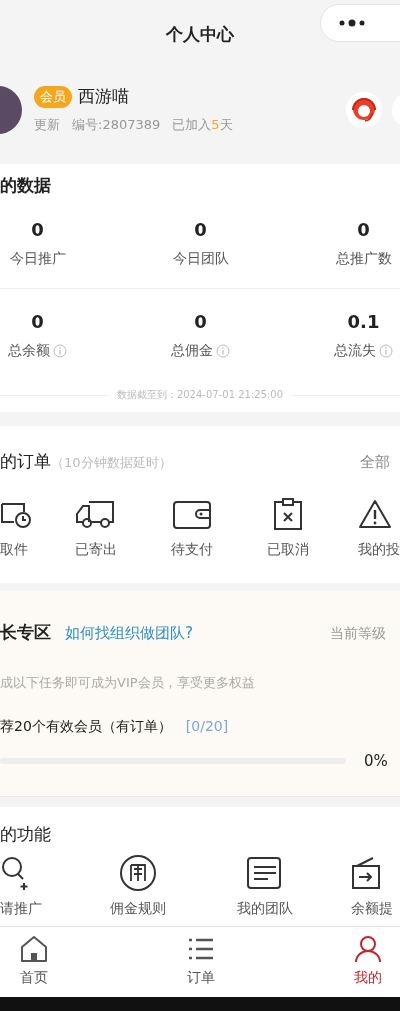 The height and width of the screenshot is (1011, 400). What do you see at coordinates (200, 962) in the screenshot?
I see `tab-item: 订单` at bounding box center [200, 962].